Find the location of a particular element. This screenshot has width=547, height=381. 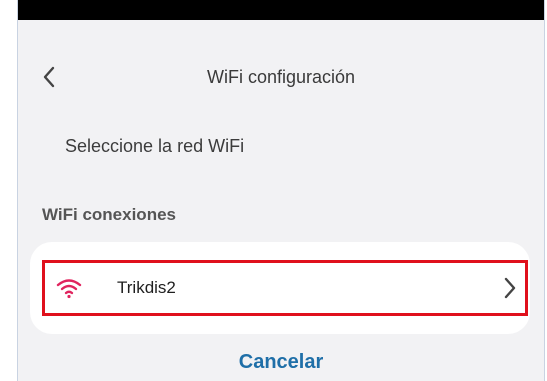

chevron-right-icon is located at coordinates (510, 288).